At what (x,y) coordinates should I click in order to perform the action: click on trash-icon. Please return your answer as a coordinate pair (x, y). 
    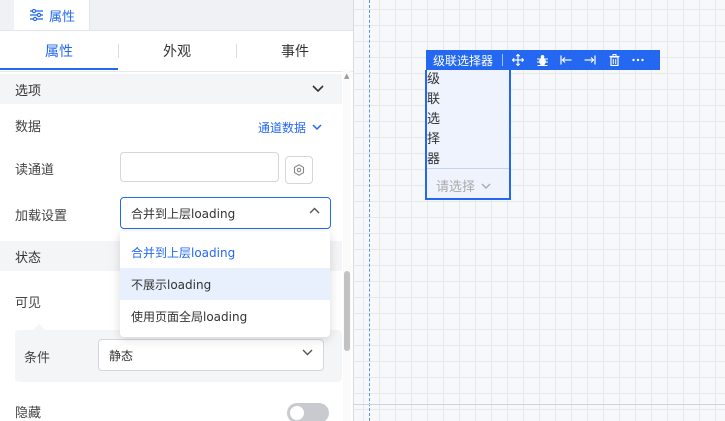
    Looking at the image, I should click on (614, 60).